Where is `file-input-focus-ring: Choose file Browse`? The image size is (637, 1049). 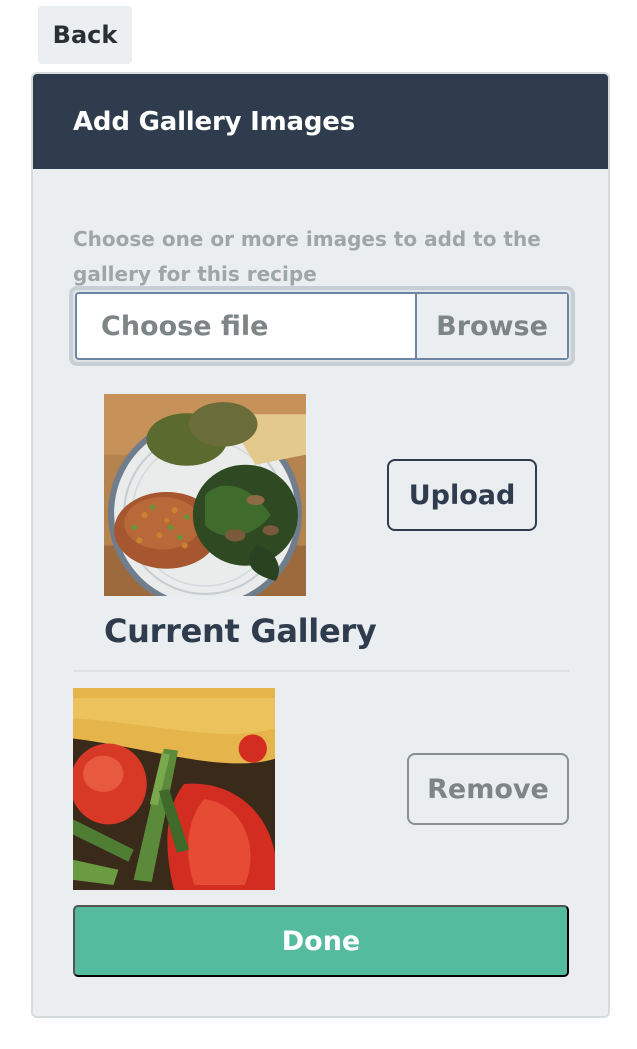 file-input-focus-ring: Choose file Browse is located at coordinates (322, 326).